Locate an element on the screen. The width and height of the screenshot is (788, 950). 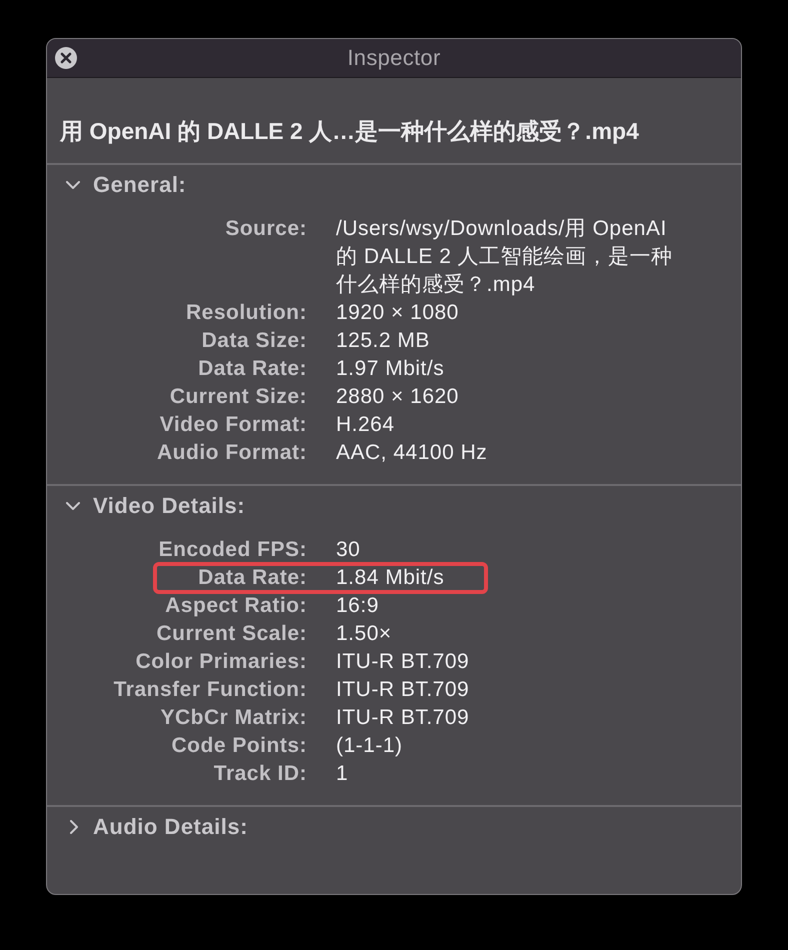
field-value: 1.97 Mbit/s is located at coordinates (390, 368).